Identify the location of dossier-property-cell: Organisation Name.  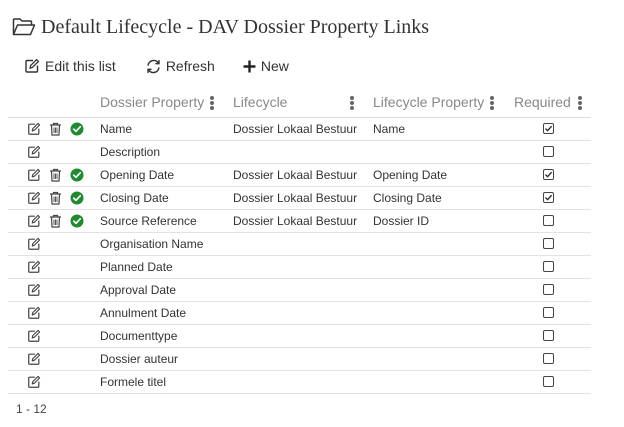
(152, 244).